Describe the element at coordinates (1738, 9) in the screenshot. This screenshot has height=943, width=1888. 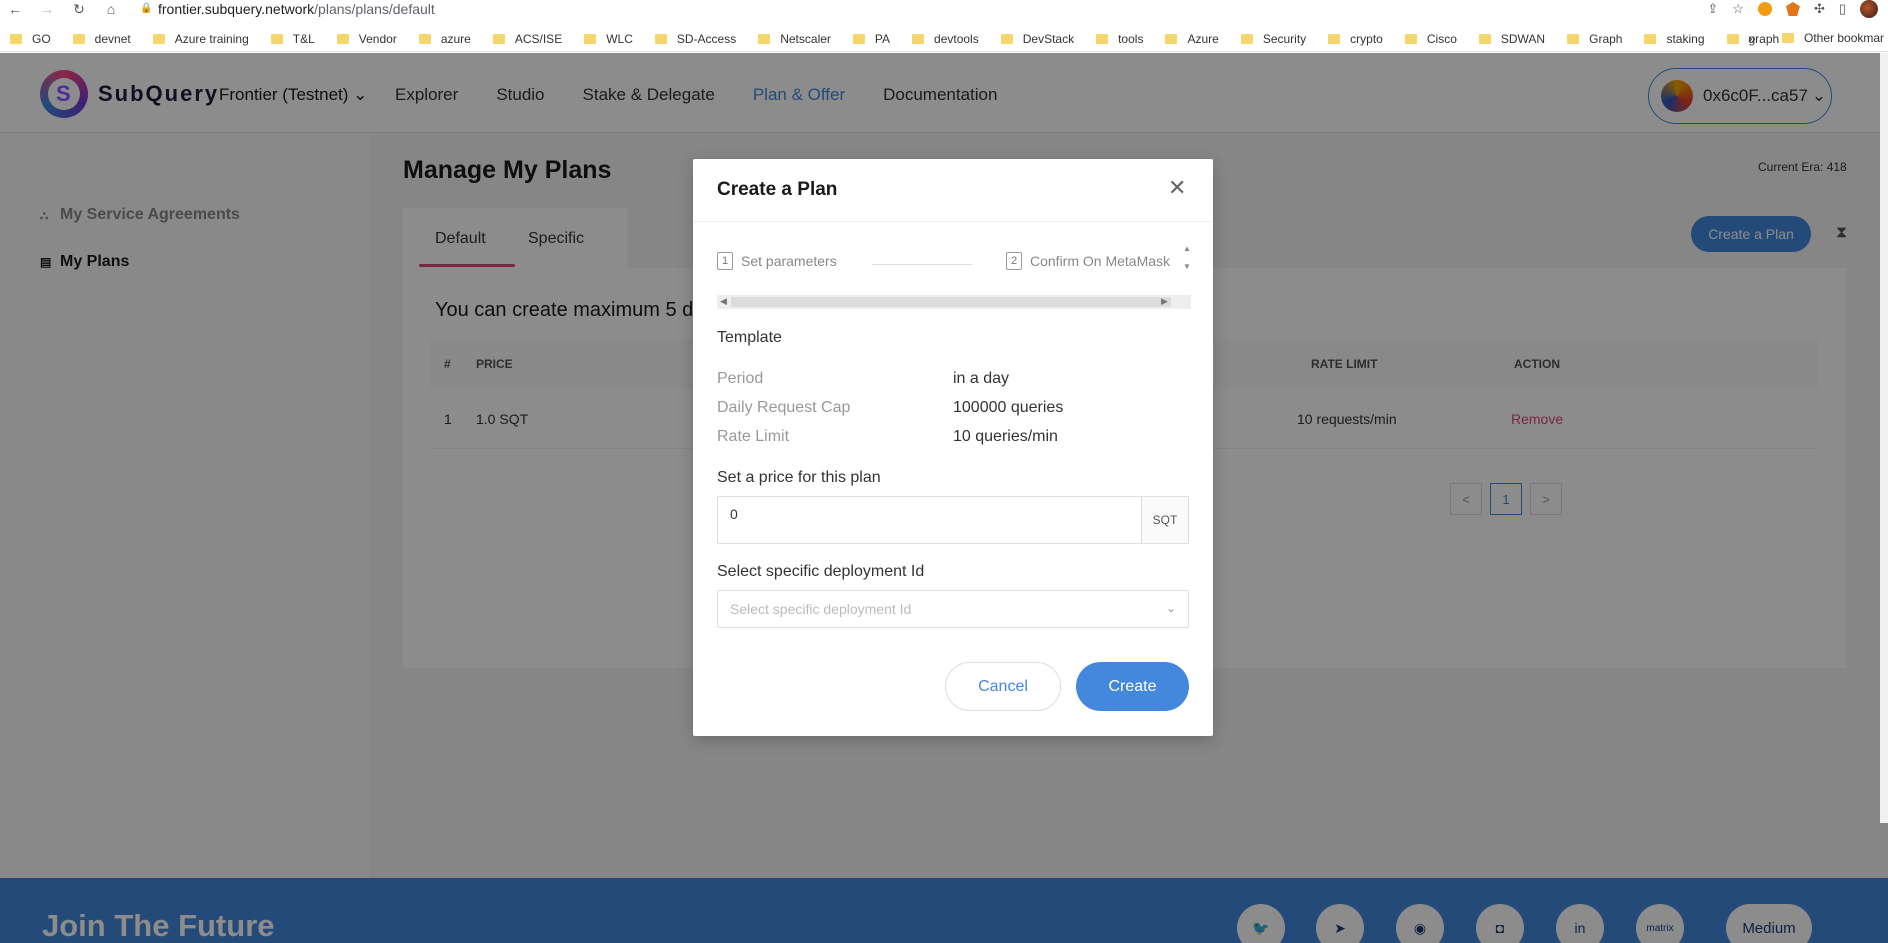
I see `star-icon: ☆` at that location.